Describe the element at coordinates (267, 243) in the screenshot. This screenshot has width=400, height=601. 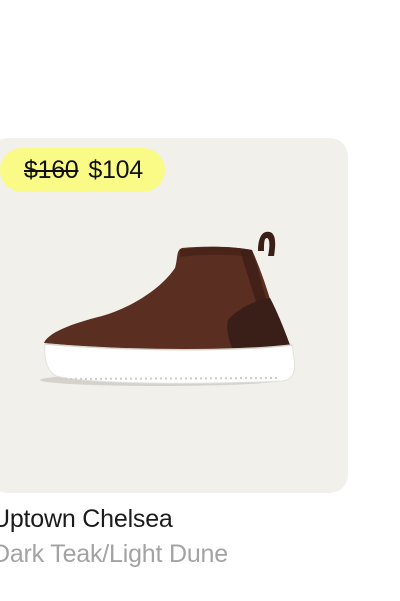
I see `shoe-pull-tab` at that location.